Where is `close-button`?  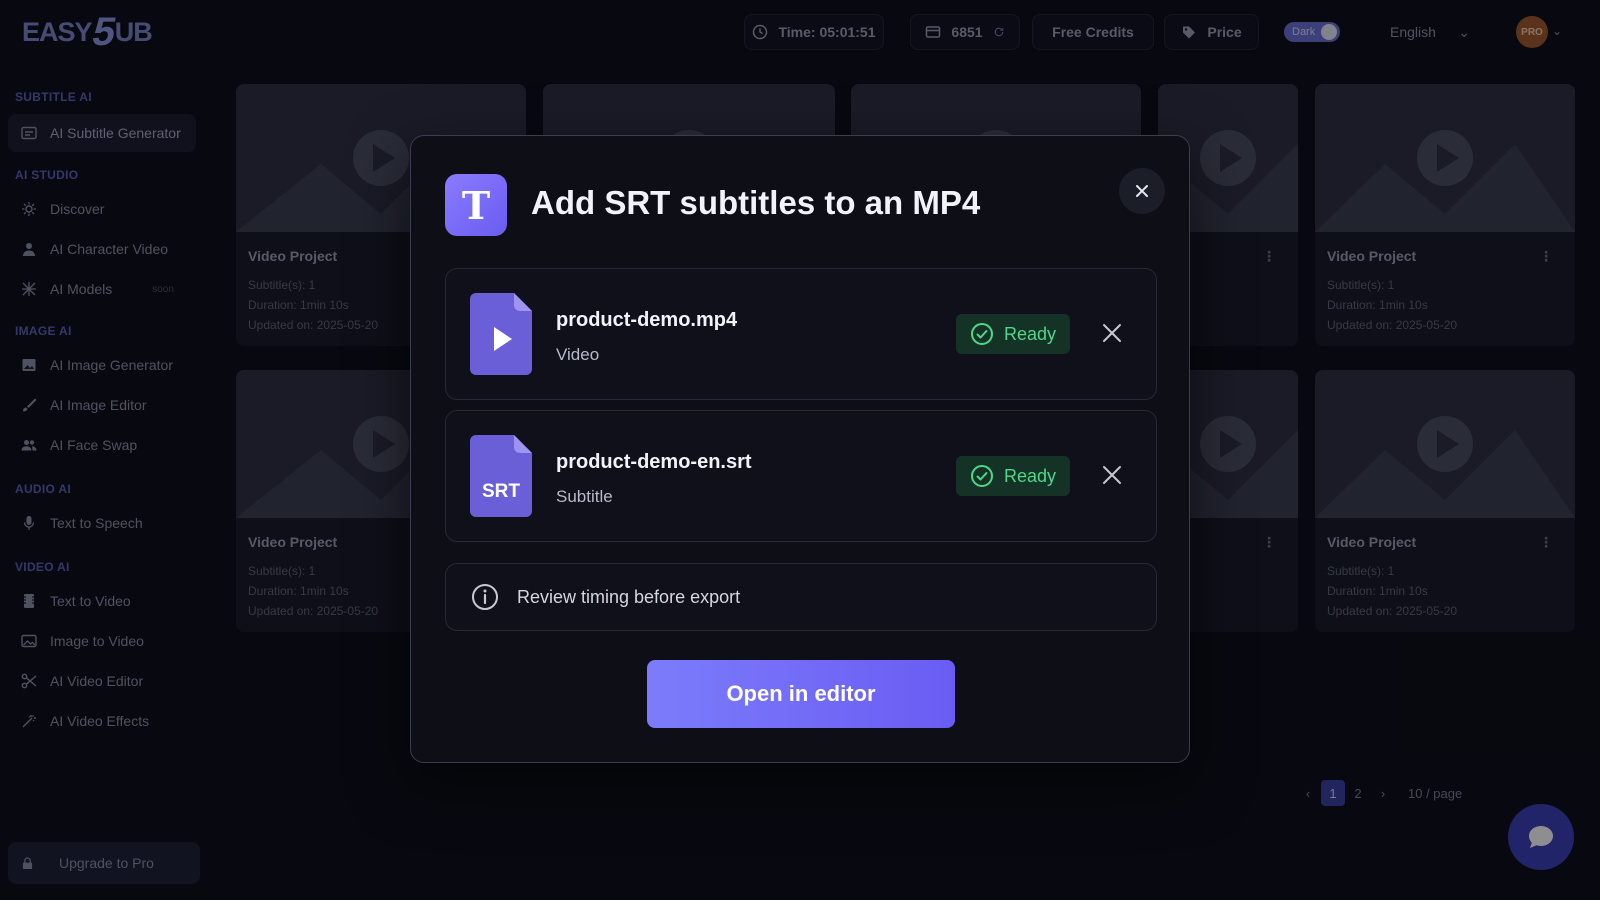
close-button is located at coordinates (1142, 191).